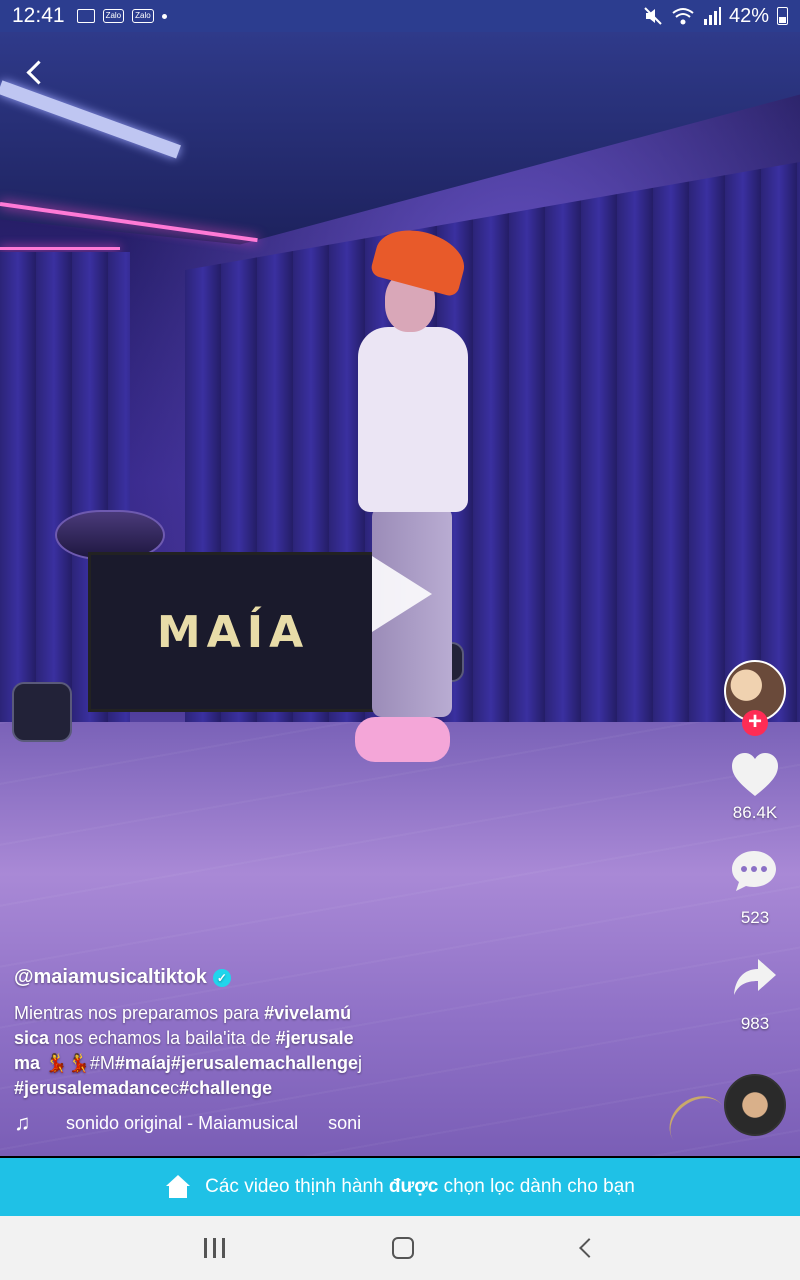  I want to click on creator-username-row: @maiamusicaltiktok ✓, so click(204, 977).